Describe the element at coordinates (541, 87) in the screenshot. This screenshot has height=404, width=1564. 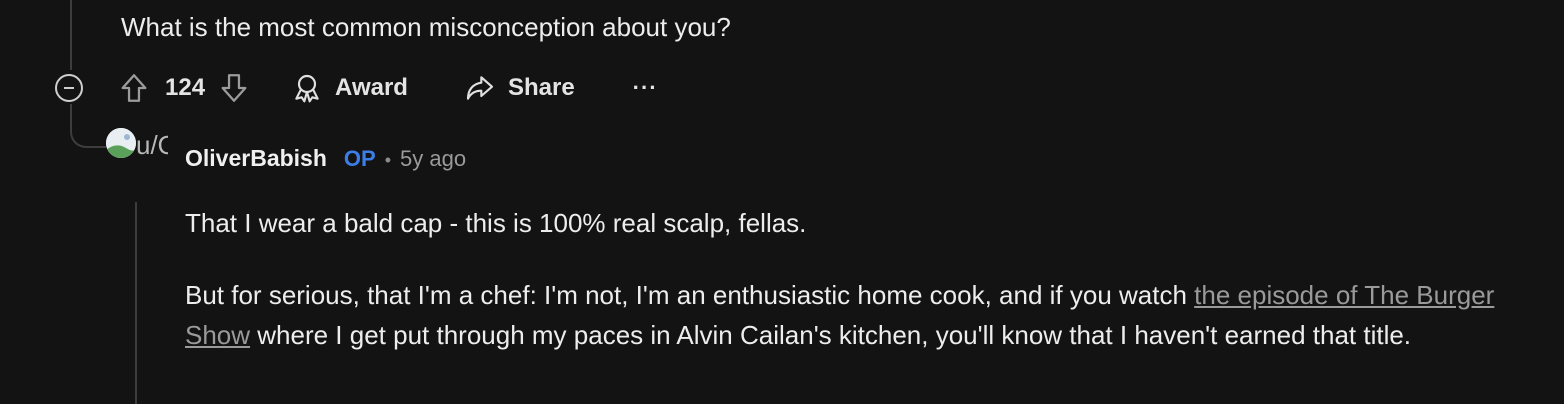
I see `share-label: Share` at that location.